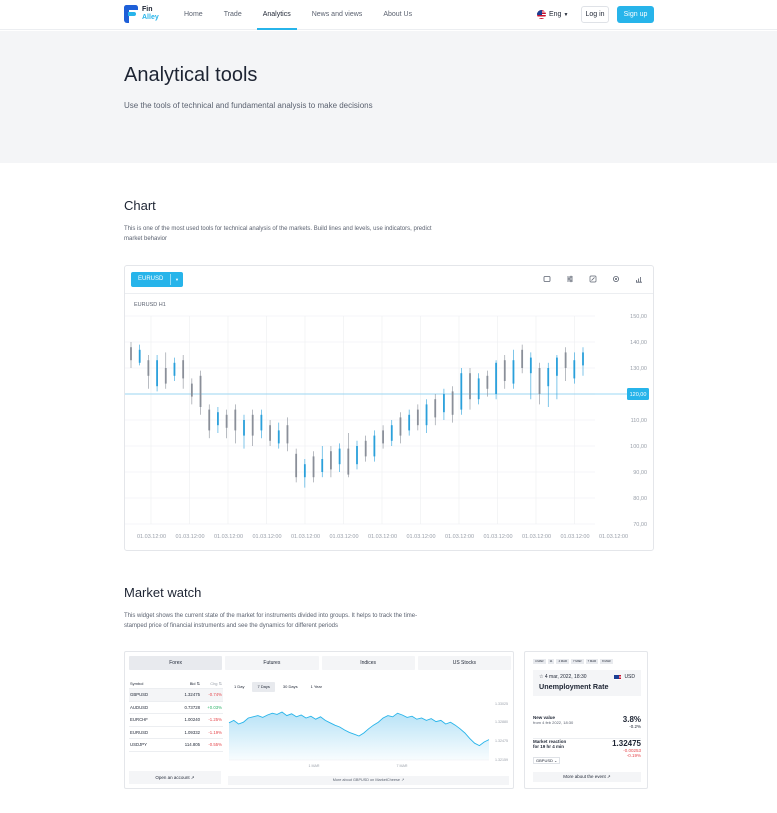 This screenshot has width=777, height=813. Describe the element at coordinates (192, 694) in the screenshot. I see `row-bid: 1.32475` at that location.